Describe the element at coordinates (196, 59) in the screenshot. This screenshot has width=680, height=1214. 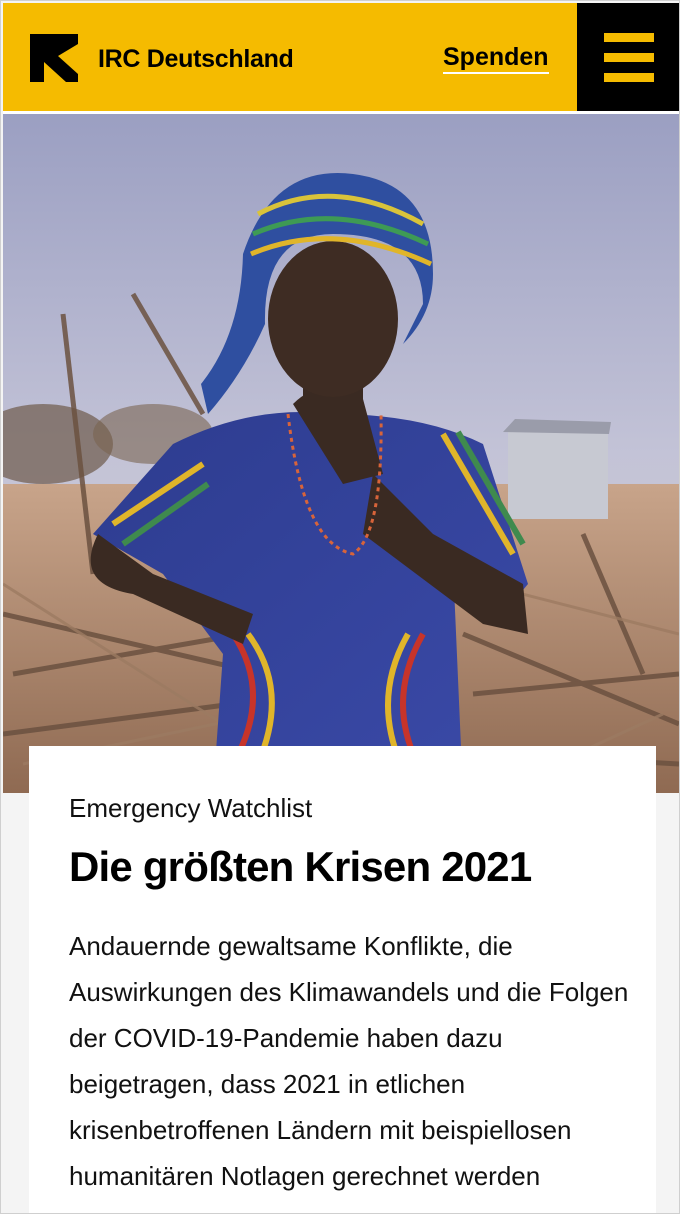
I see `brand-name: IRC Deutschland` at that location.